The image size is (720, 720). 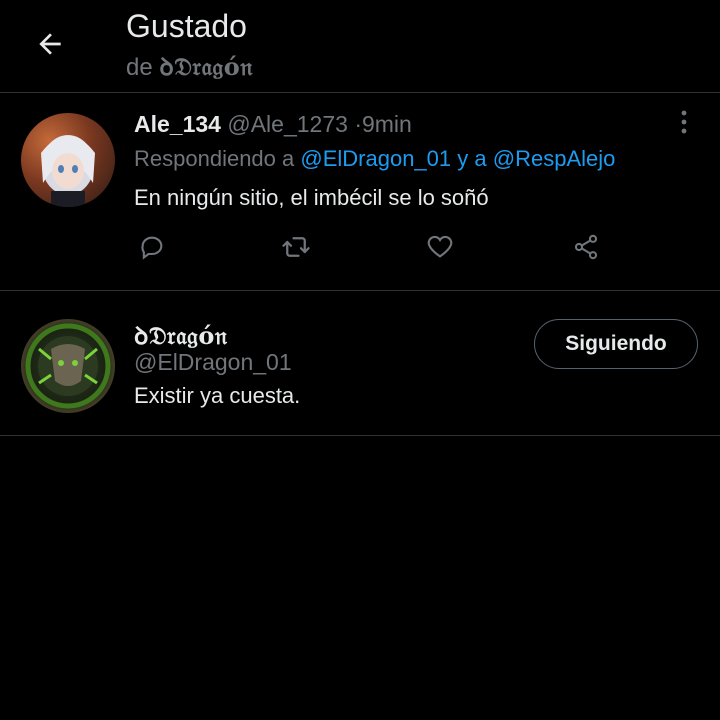 I want to click on user-handle: @ElDragon_01, so click(x=213, y=362).